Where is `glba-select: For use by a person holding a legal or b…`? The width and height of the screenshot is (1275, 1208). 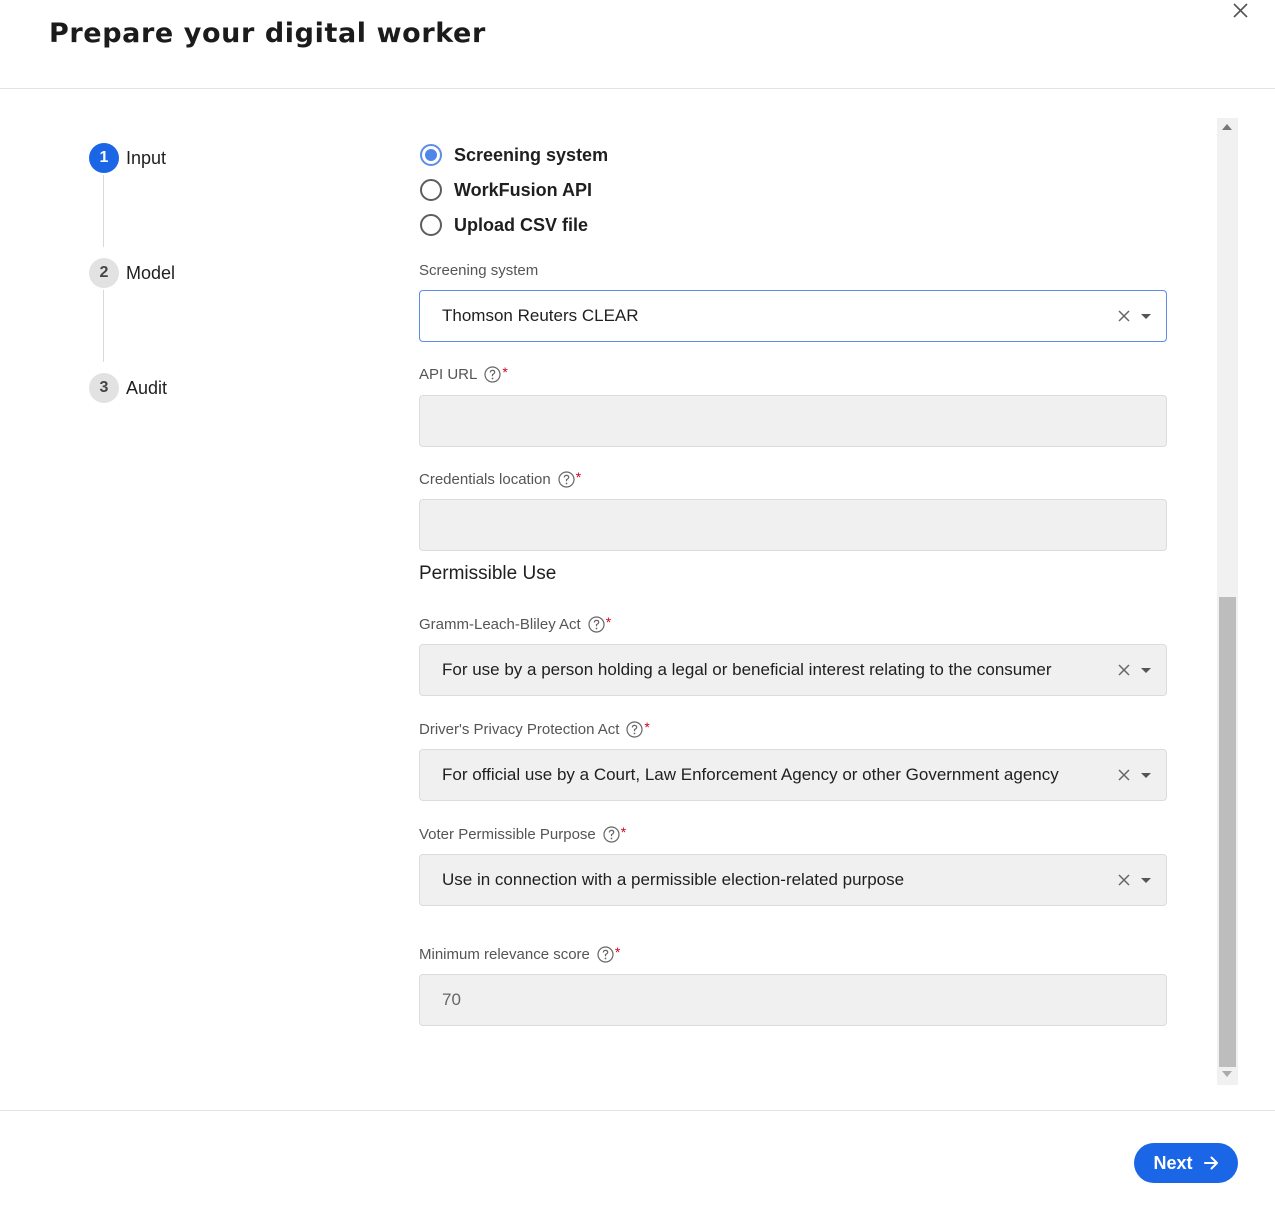
glba-select: For use by a person holding a legal or b… is located at coordinates (793, 670).